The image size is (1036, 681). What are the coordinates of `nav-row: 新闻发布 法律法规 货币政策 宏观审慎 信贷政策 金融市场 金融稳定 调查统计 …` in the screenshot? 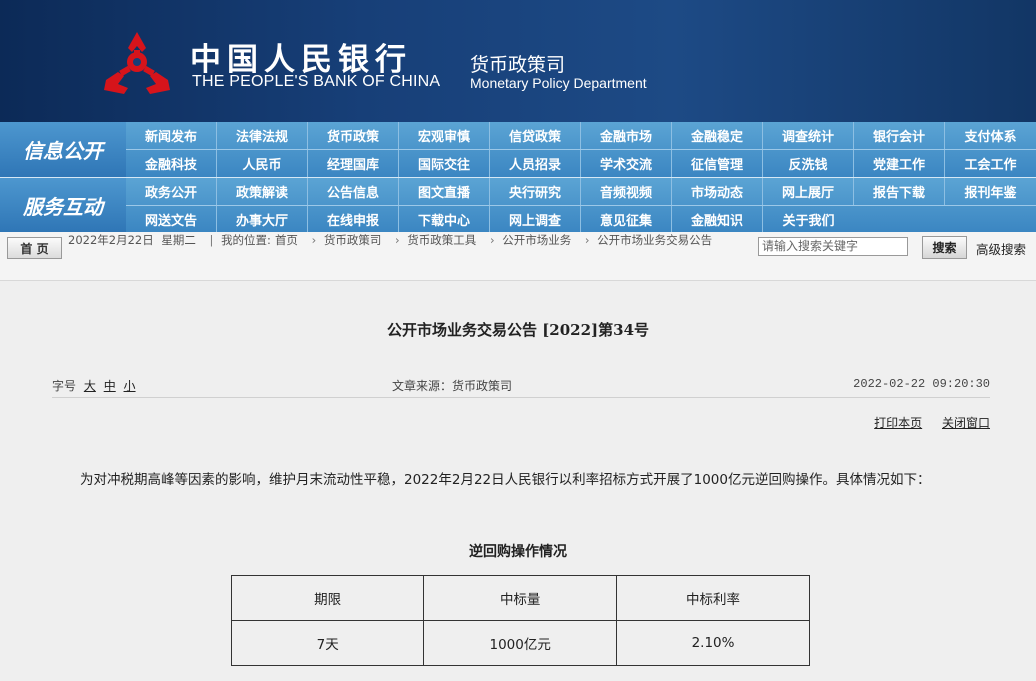 It's located at (581, 136).